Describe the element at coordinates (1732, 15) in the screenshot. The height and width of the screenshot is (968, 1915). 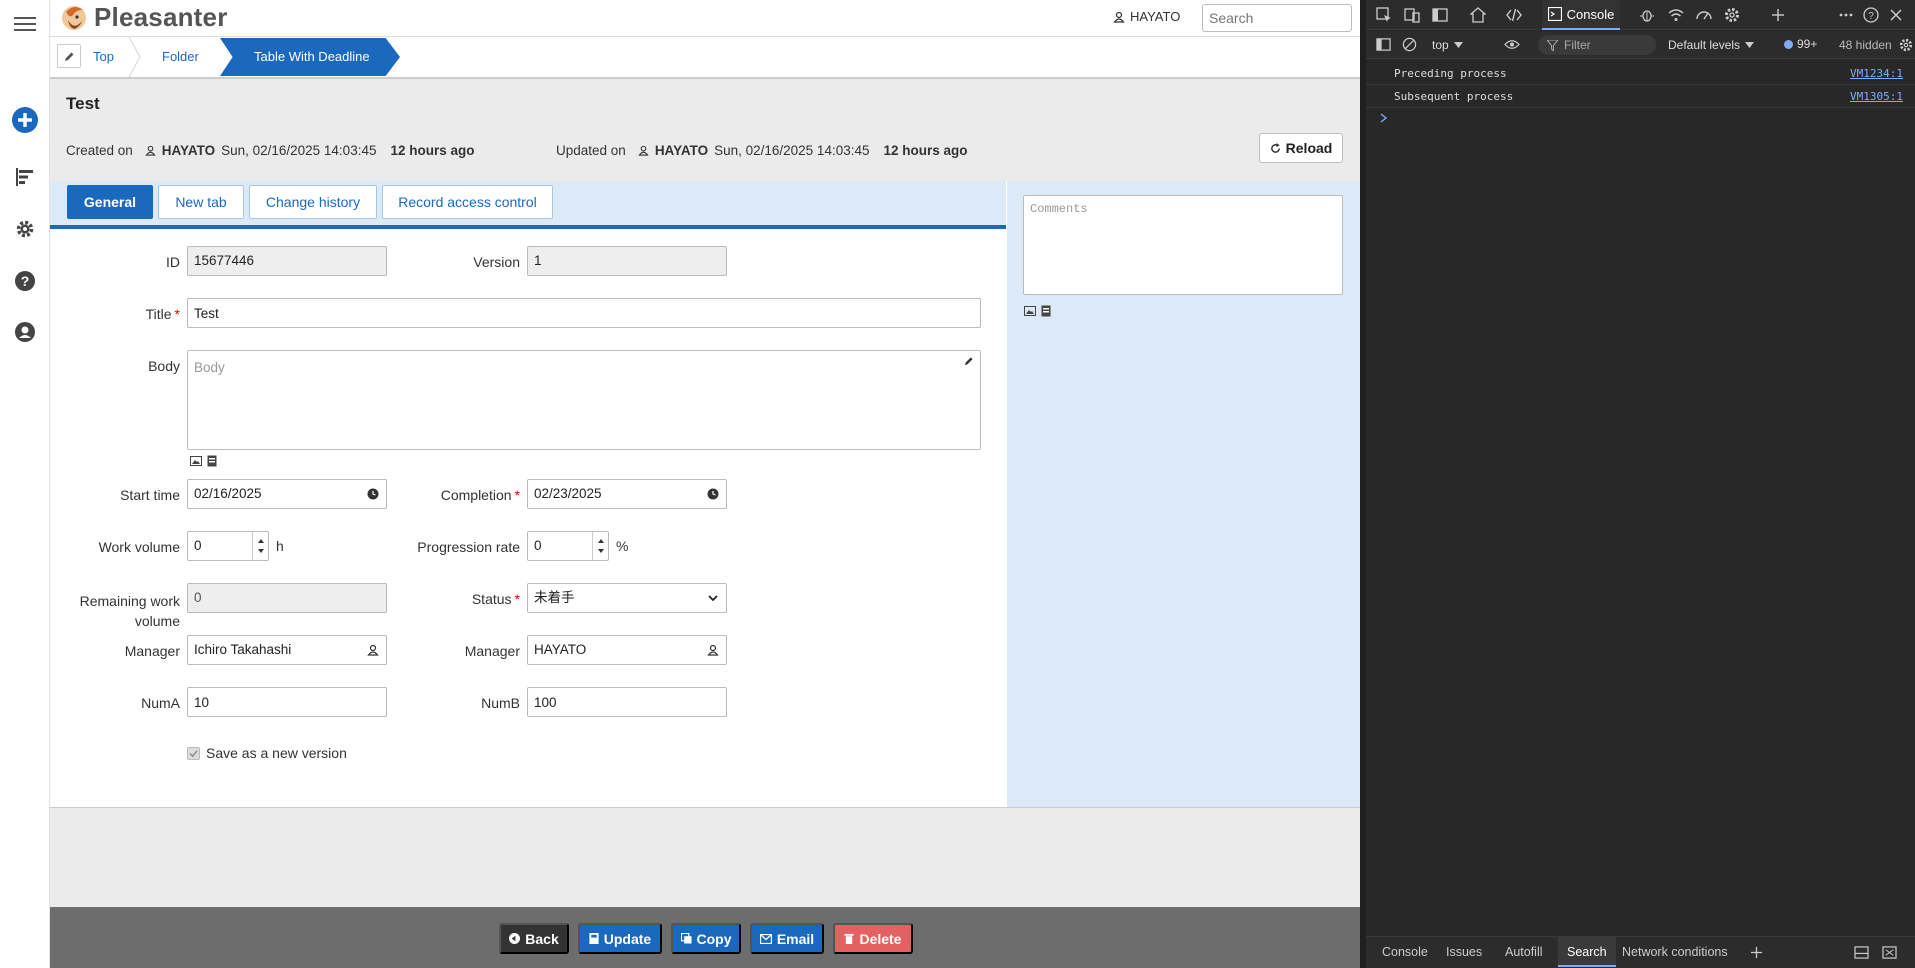
I see `settings-gear-icon` at that location.